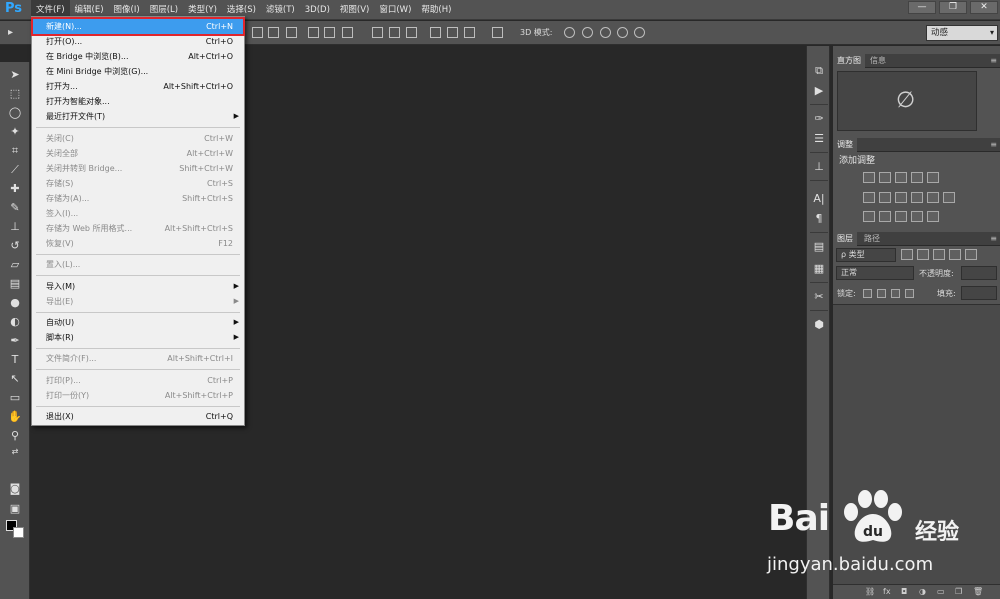 The width and height of the screenshot is (1000, 599). What do you see at coordinates (15, 132) in the screenshot?
I see `quick-select-tool-icon: ✦` at bounding box center [15, 132].